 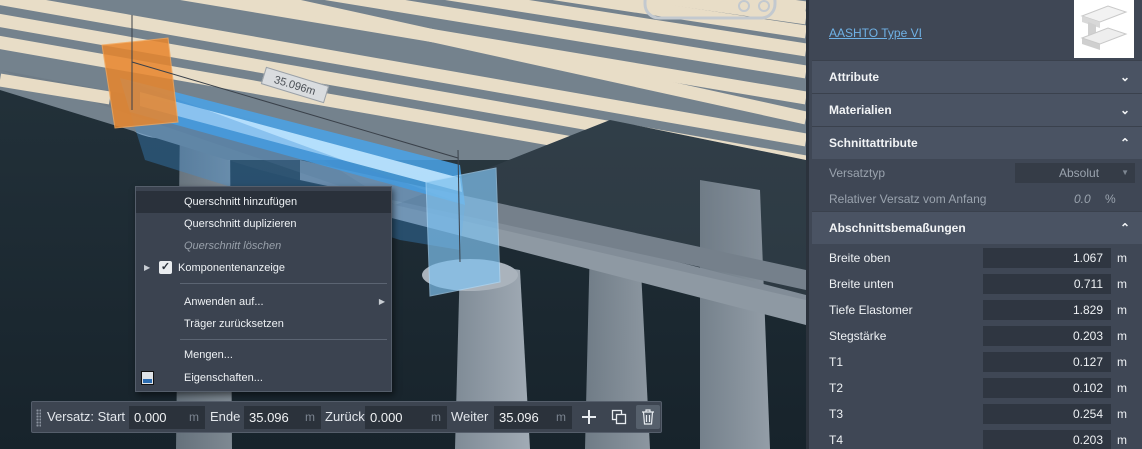 What do you see at coordinates (977, 173) in the screenshot?
I see `versatztyp-row: Versatztyp Absolut ▼` at bounding box center [977, 173].